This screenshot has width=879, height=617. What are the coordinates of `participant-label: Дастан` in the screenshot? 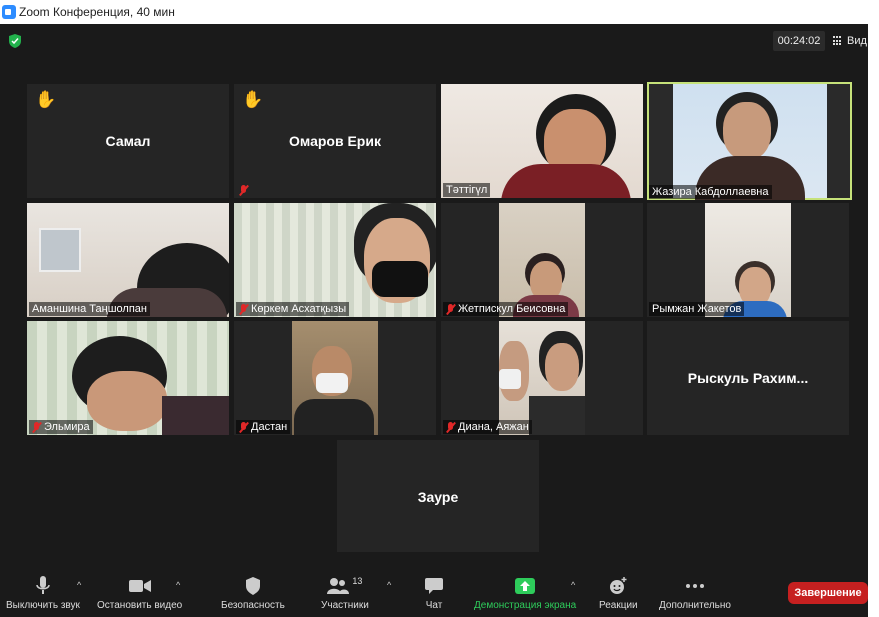 It's located at (263, 427).